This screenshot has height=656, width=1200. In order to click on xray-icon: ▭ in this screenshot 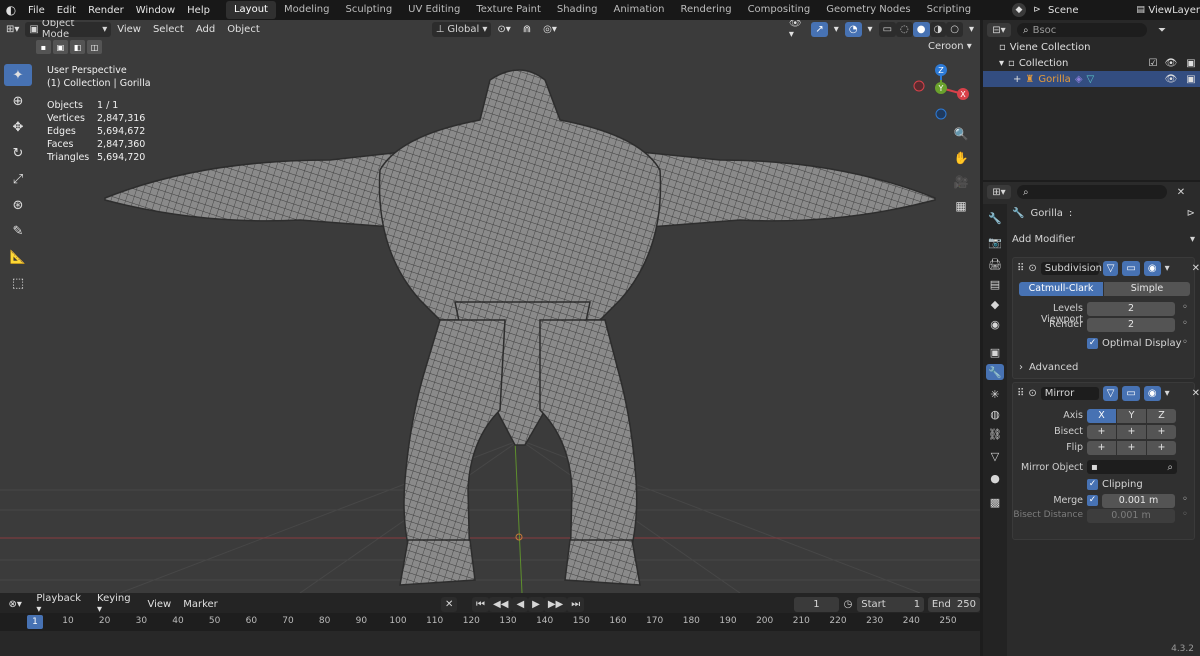, I will do `click(887, 29)`.